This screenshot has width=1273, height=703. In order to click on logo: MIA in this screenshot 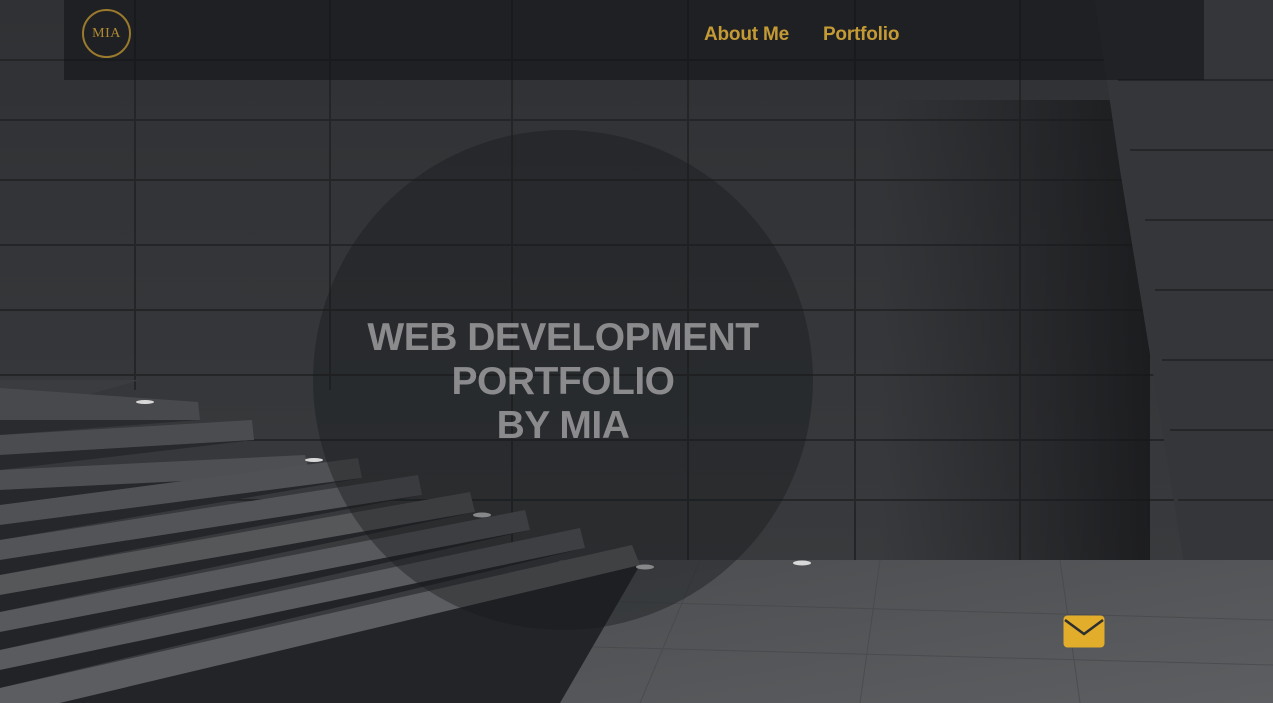, I will do `click(106, 33)`.